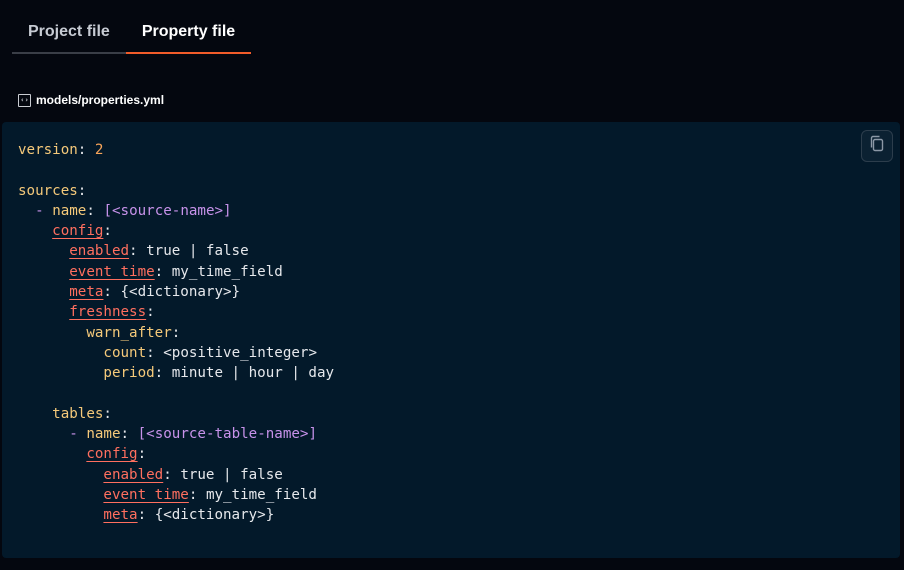 This screenshot has width=904, height=570. Describe the element at coordinates (188, 33) in the screenshot. I see `tab-property-file: Property file` at that location.